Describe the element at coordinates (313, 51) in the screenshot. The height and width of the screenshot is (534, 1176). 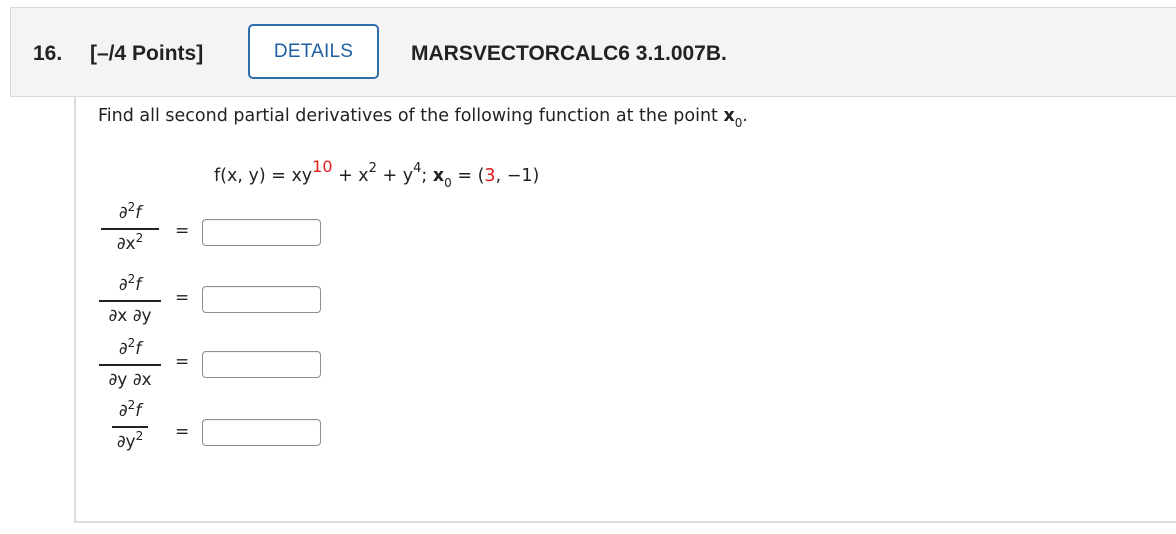
I see `details-button: DETAILS` at that location.